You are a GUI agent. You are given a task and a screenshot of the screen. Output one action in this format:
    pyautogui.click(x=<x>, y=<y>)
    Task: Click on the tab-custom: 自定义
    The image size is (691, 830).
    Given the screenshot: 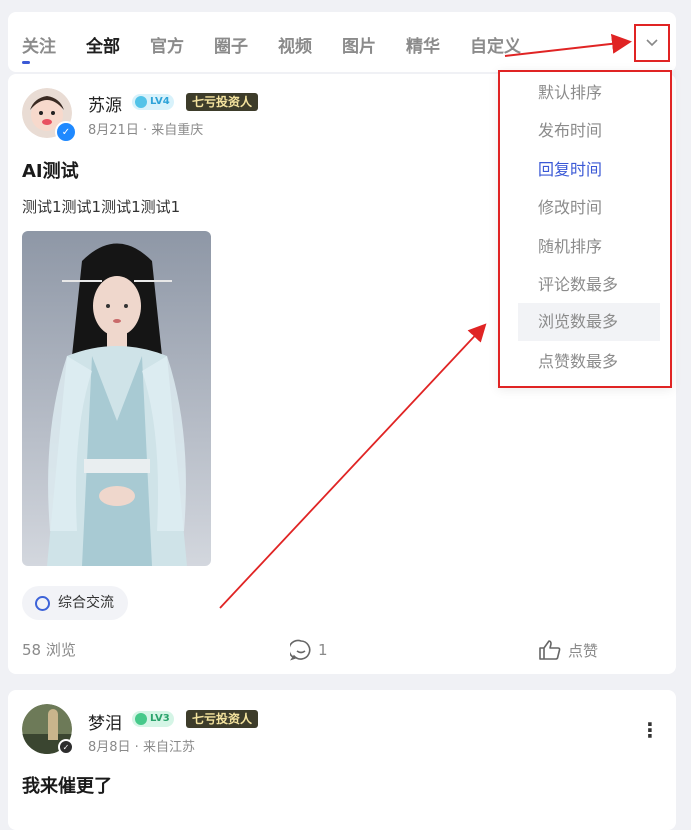 What is the action you would take?
    pyautogui.click(x=495, y=44)
    